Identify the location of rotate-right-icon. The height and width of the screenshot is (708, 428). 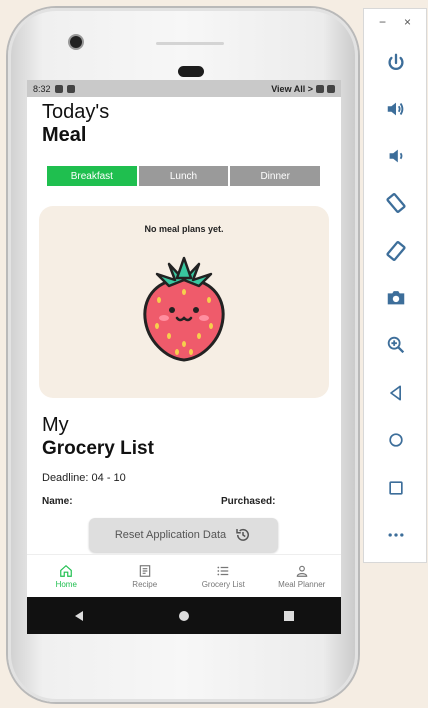
(396, 251).